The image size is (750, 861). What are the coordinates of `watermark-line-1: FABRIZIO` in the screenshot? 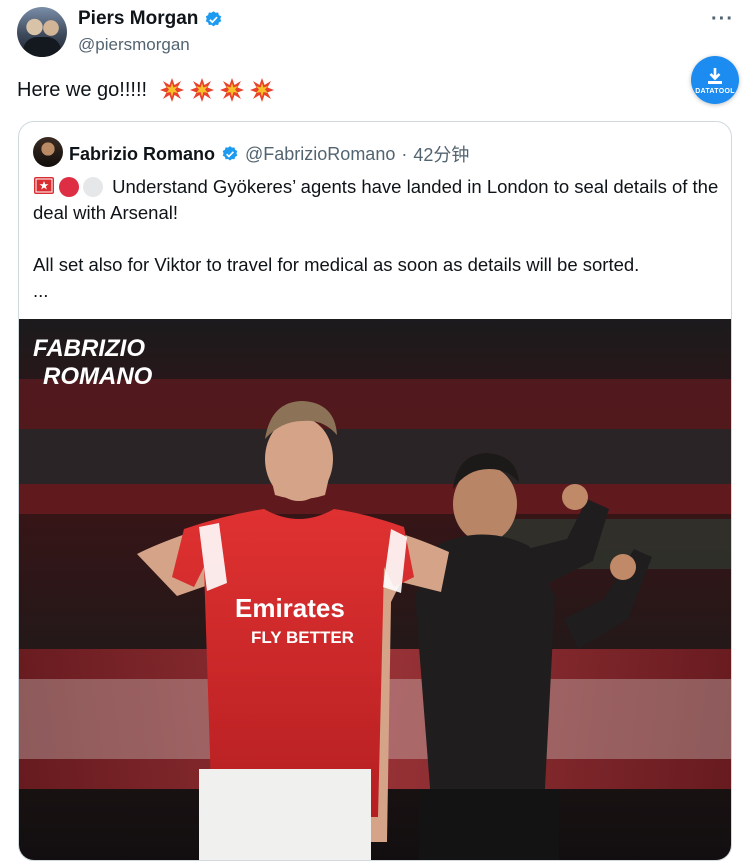 It's located at (89, 348).